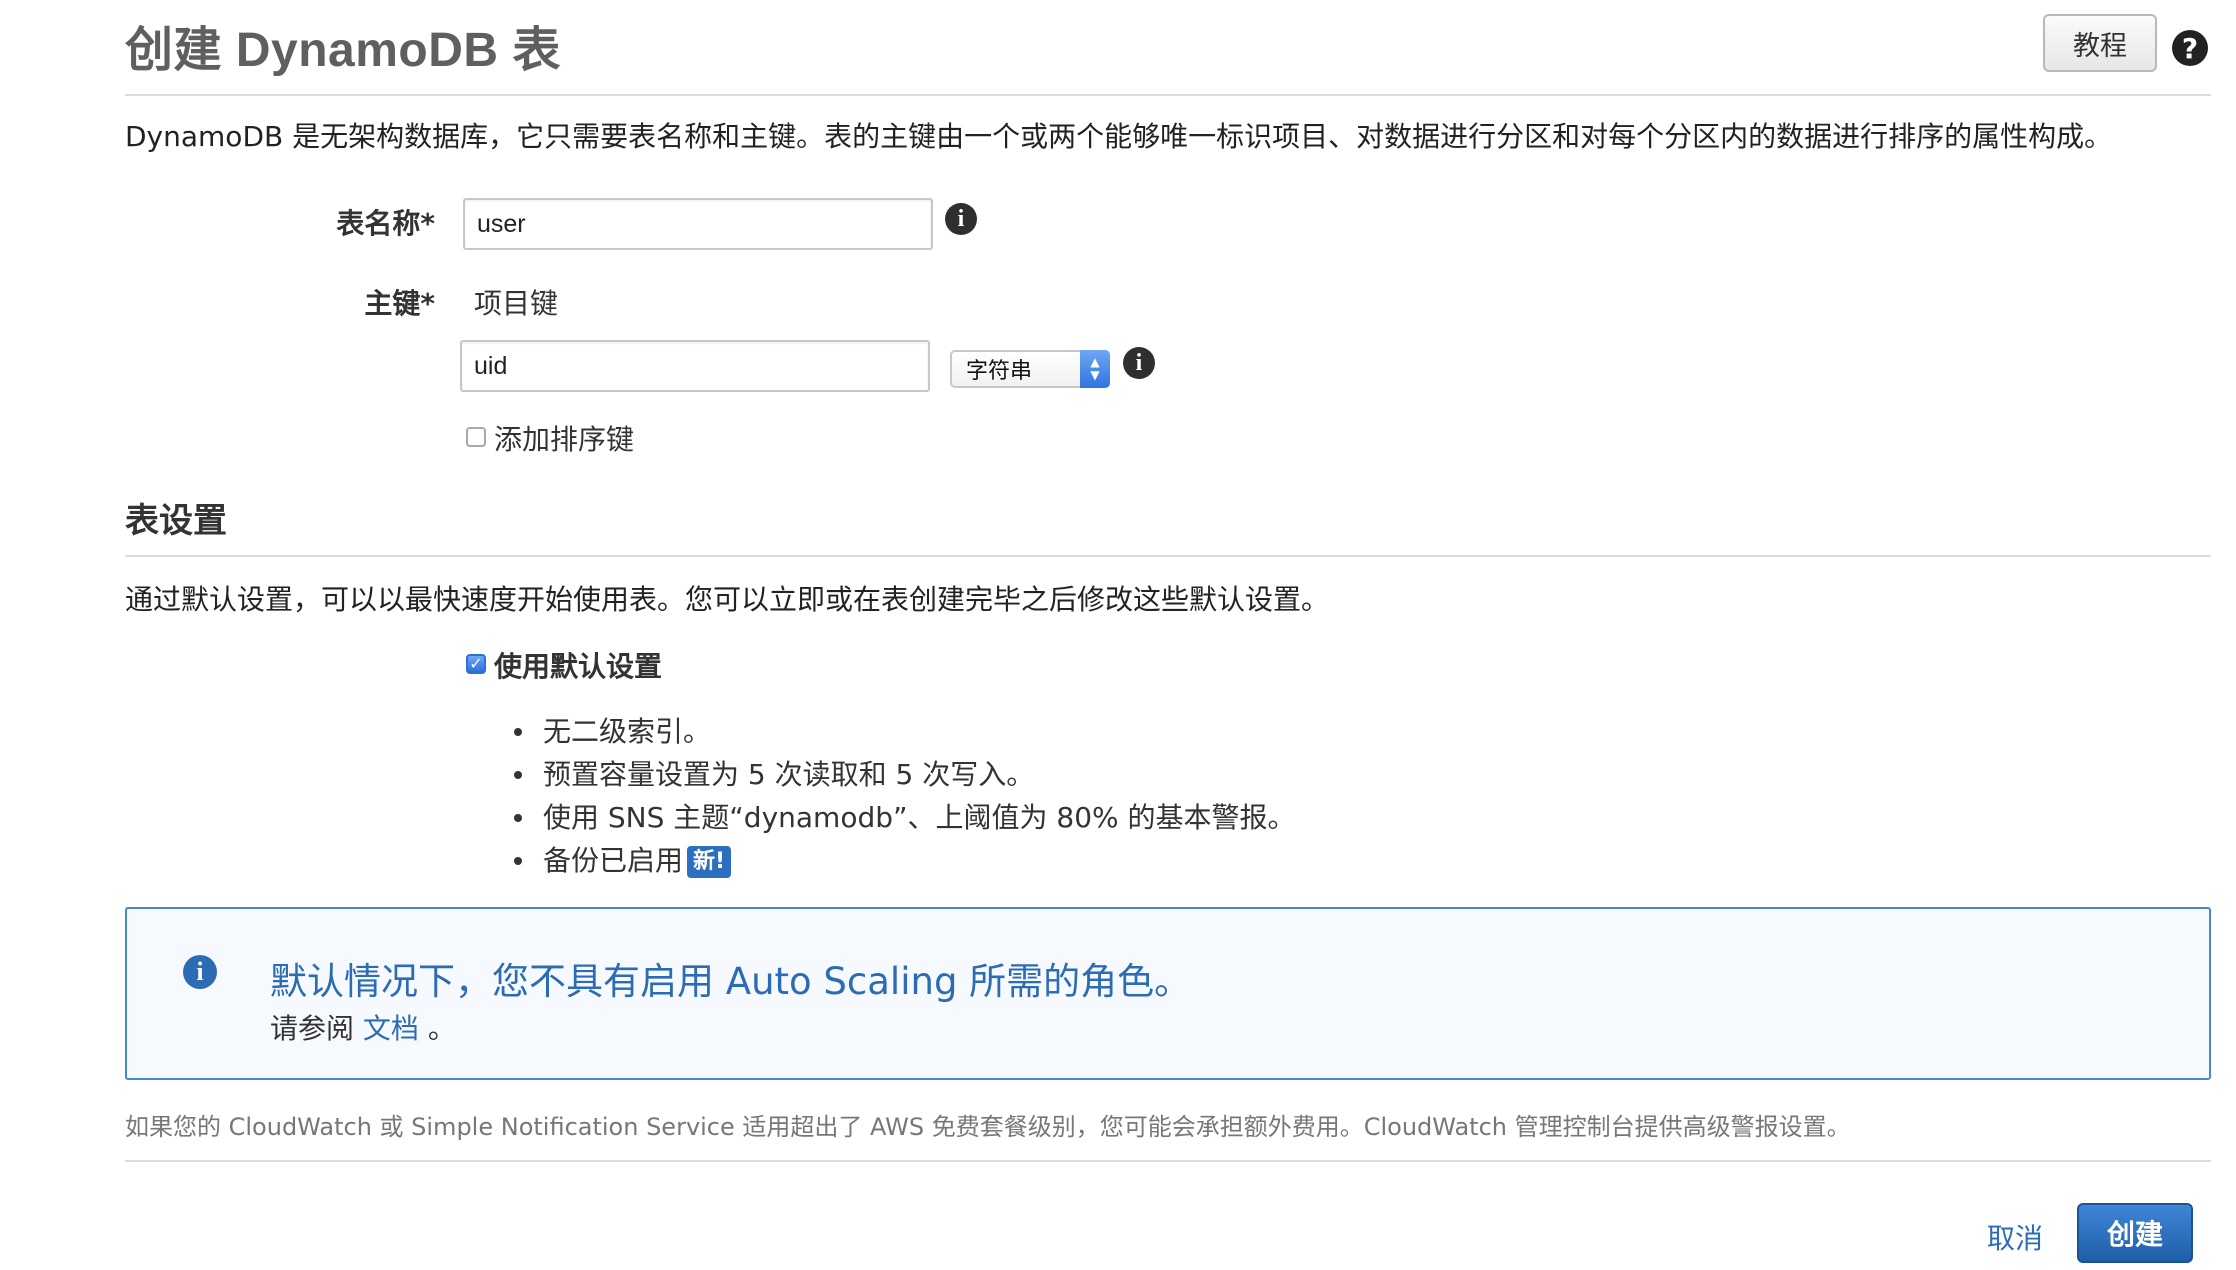 The image size is (2236, 1270). What do you see at coordinates (698, 224) in the screenshot?
I see `table-name-input` at bounding box center [698, 224].